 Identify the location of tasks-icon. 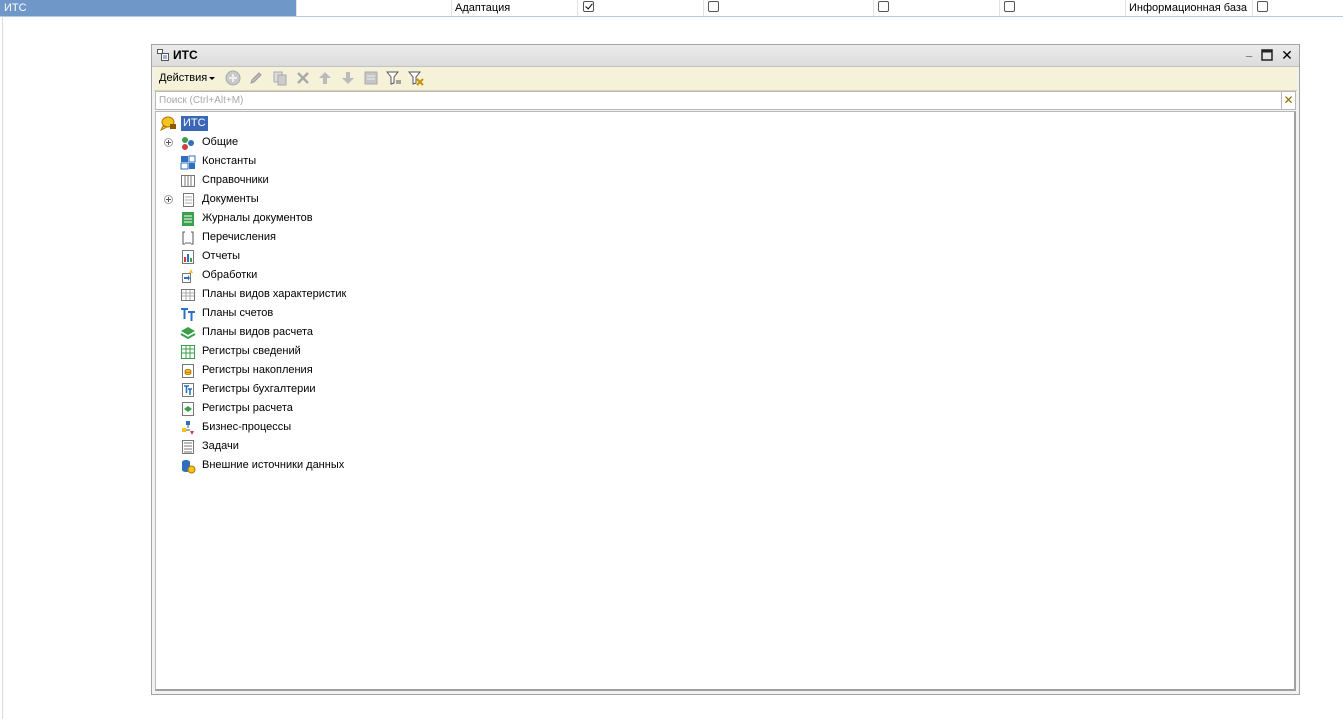
(188, 447).